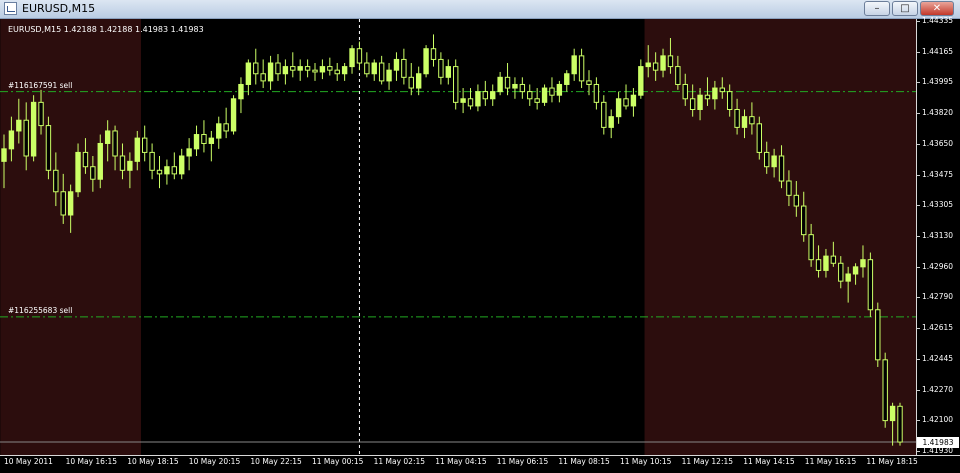 The image size is (960, 473). I want to click on price-tick-label: 1.43475, so click(935, 174).